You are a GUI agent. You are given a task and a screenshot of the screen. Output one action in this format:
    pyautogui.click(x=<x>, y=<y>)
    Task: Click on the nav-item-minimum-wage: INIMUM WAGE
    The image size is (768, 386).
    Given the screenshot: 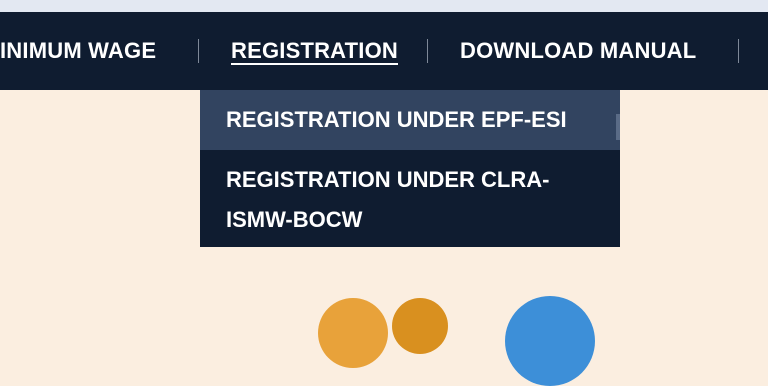 What is the action you would take?
    pyautogui.click(x=78, y=51)
    